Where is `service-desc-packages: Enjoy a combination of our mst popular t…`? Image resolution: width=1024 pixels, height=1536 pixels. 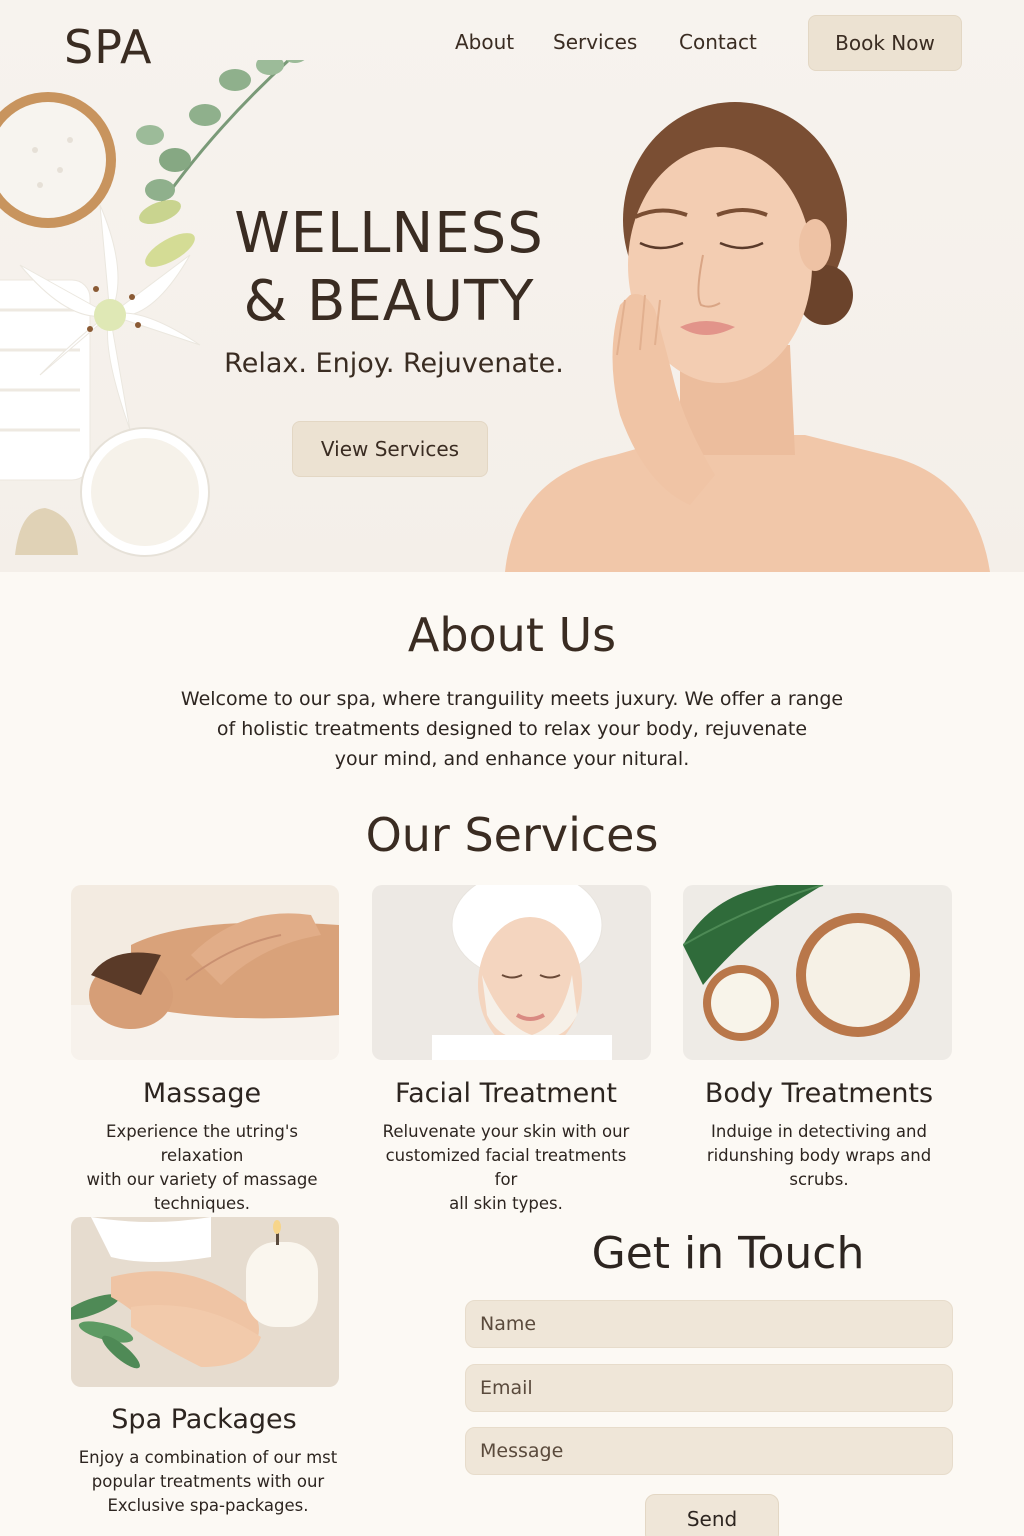 service-desc-packages: Enjoy a combination of our mst popular t… is located at coordinates (208, 1482).